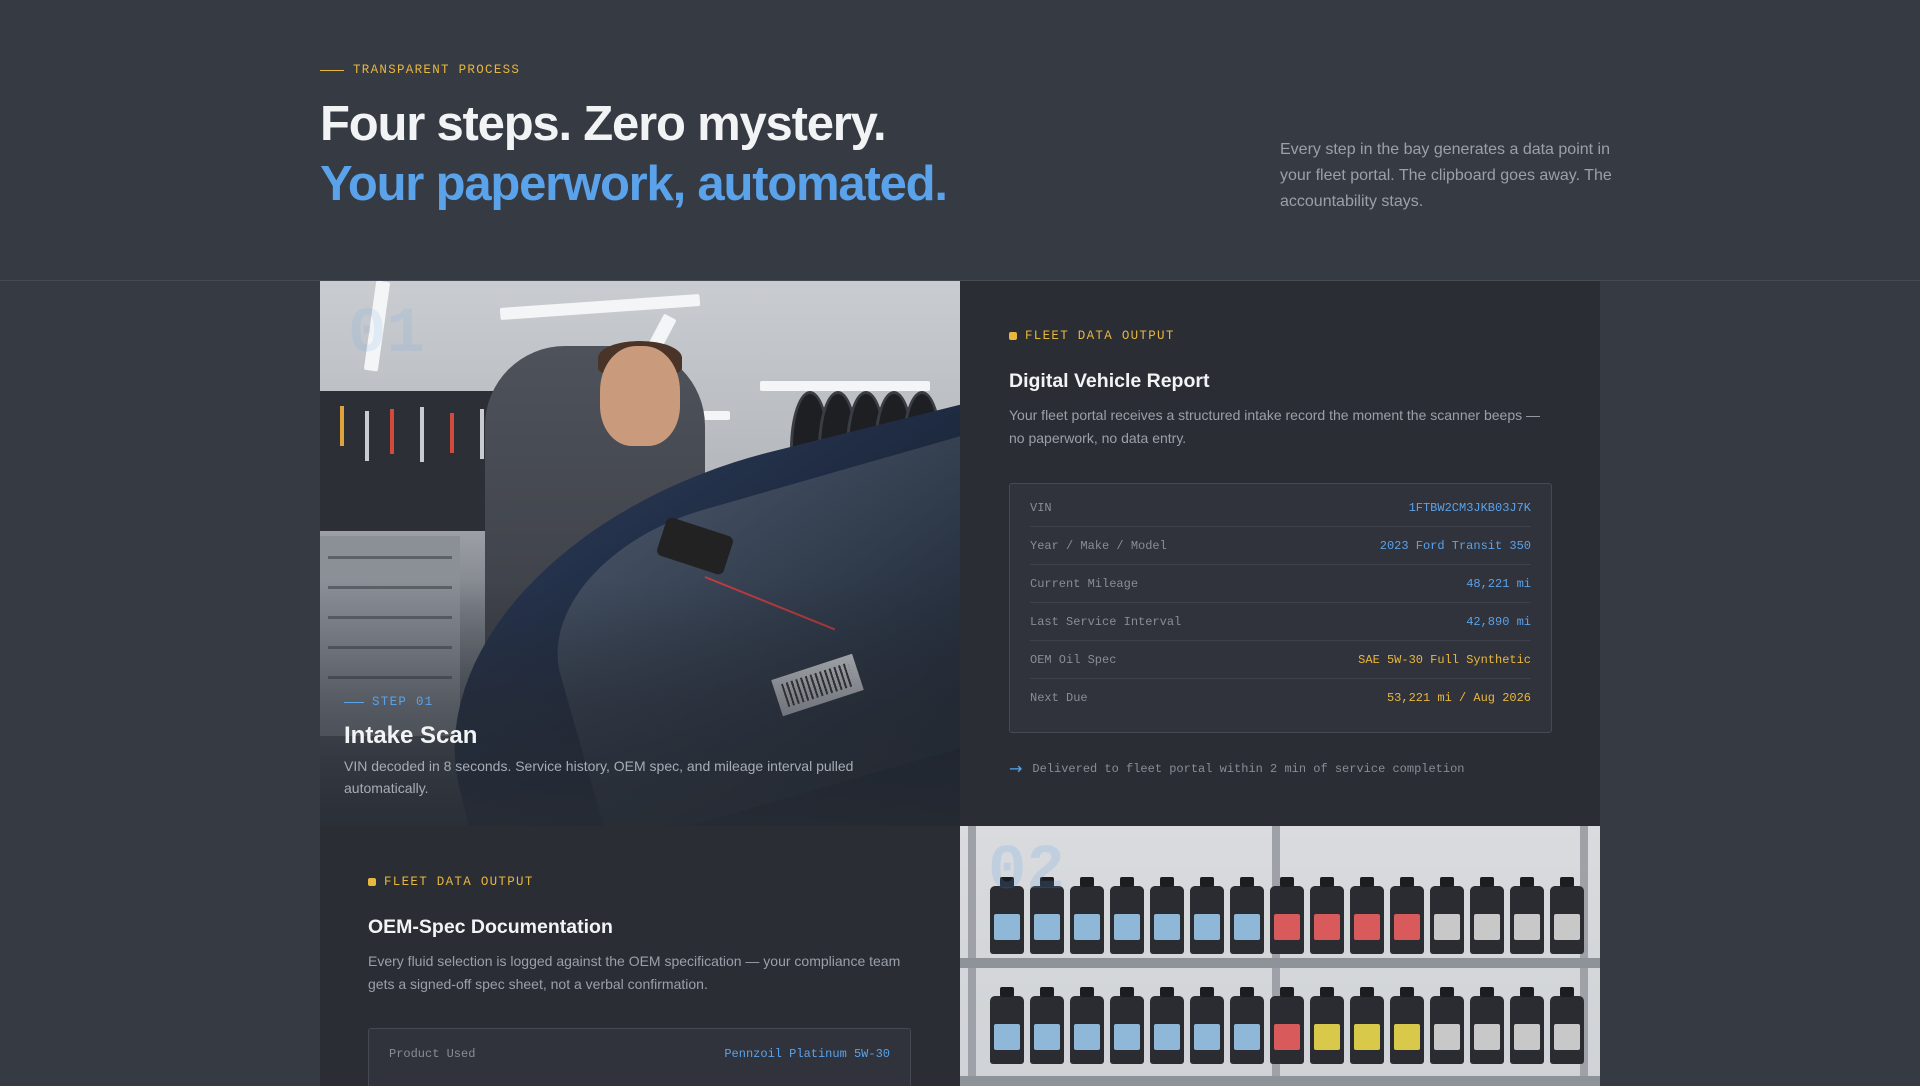 The width and height of the screenshot is (1920, 1086). Describe the element at coordinates (1041, 507) in the screenshot. I see `row-key: VIN` at that location.